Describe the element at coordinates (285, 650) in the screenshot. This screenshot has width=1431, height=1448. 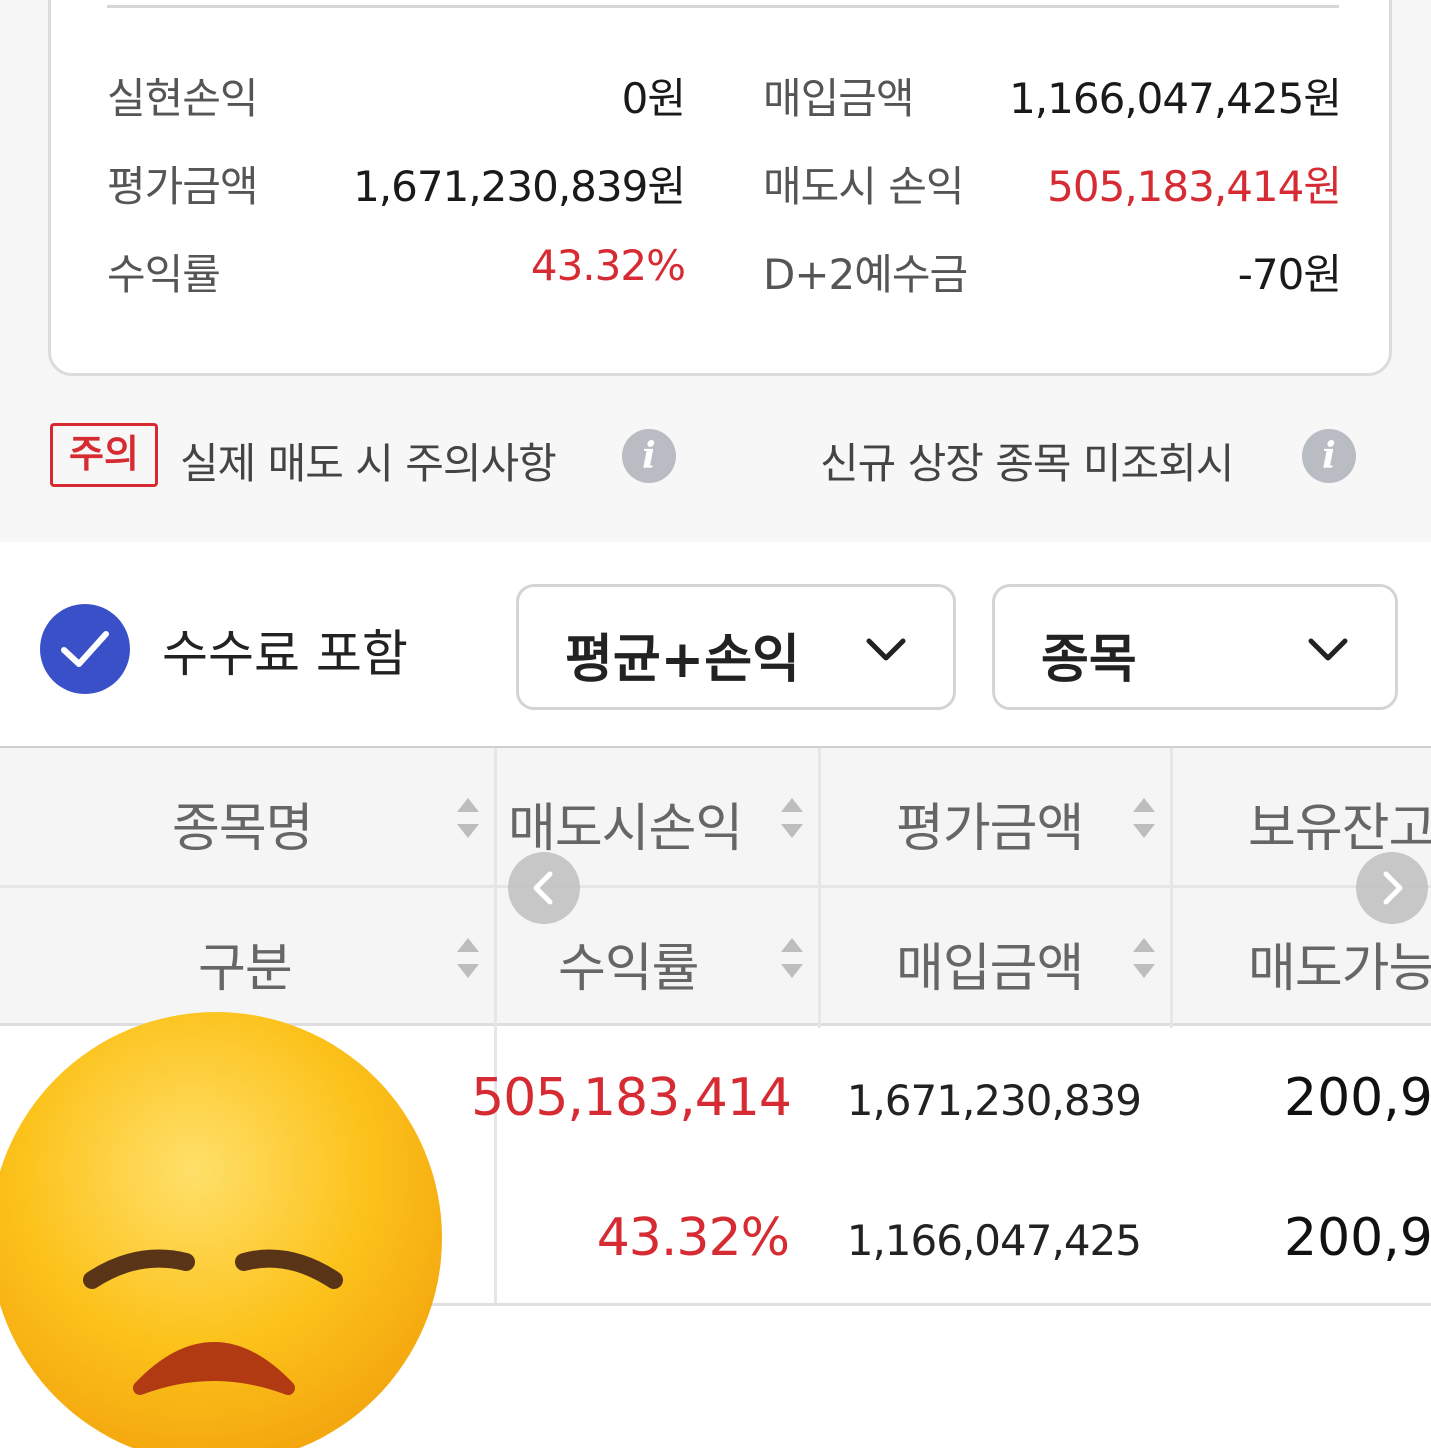
I see `include-fee-label: 수수료 포함` at that location.